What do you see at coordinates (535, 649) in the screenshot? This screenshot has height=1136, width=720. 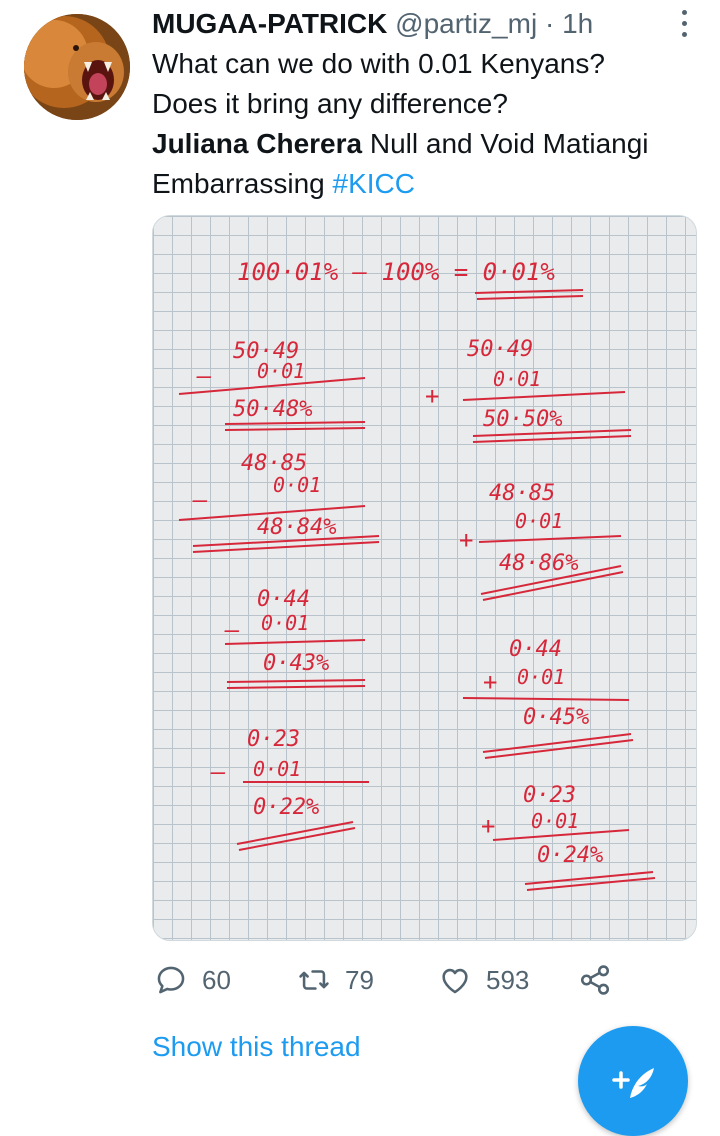 I see `right-a-3: 0·44` at bounding box center [535, 649].